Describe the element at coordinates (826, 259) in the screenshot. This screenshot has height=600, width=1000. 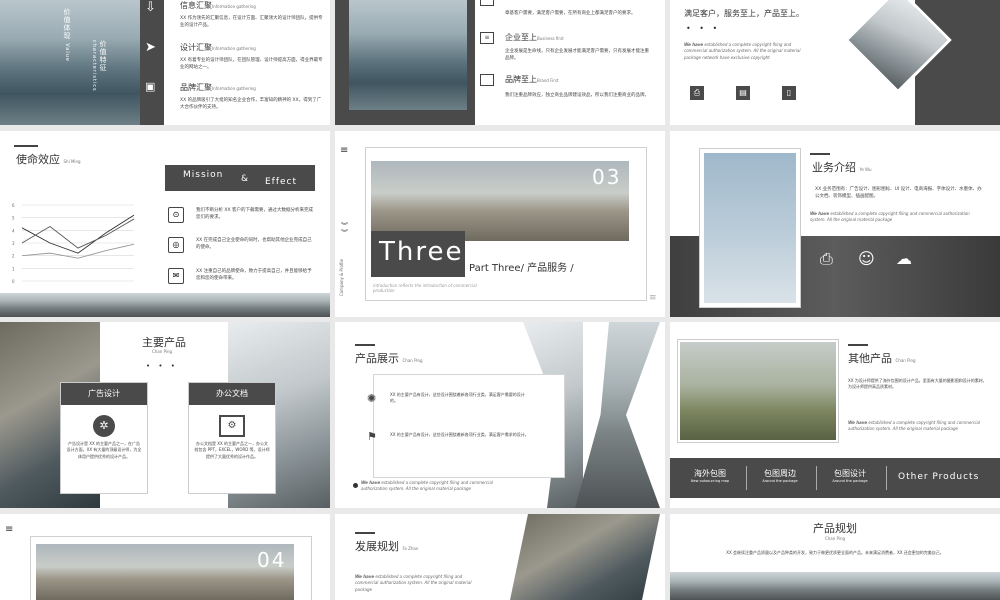
I see `printer-icon: ⎙` at that location.